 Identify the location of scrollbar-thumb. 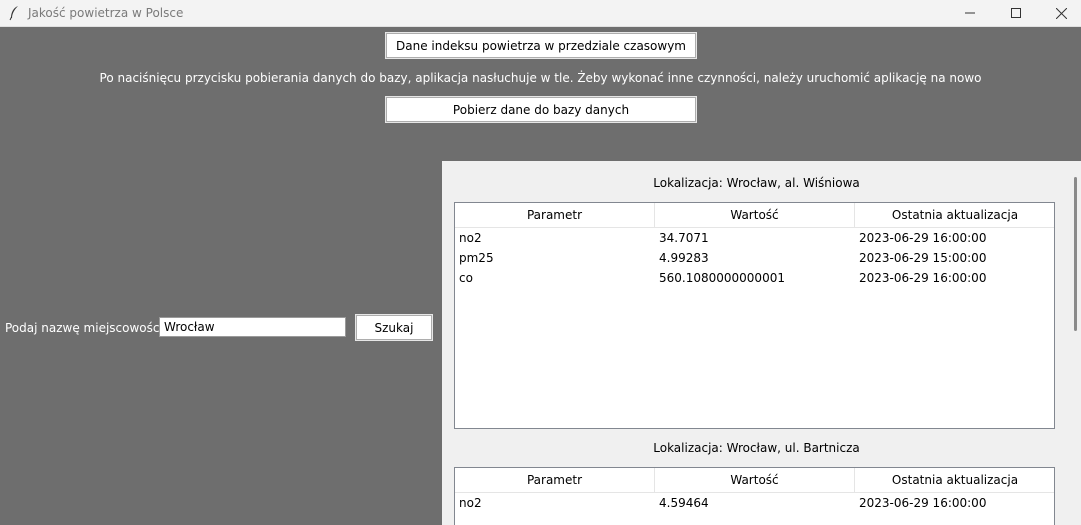
(1075, 254).